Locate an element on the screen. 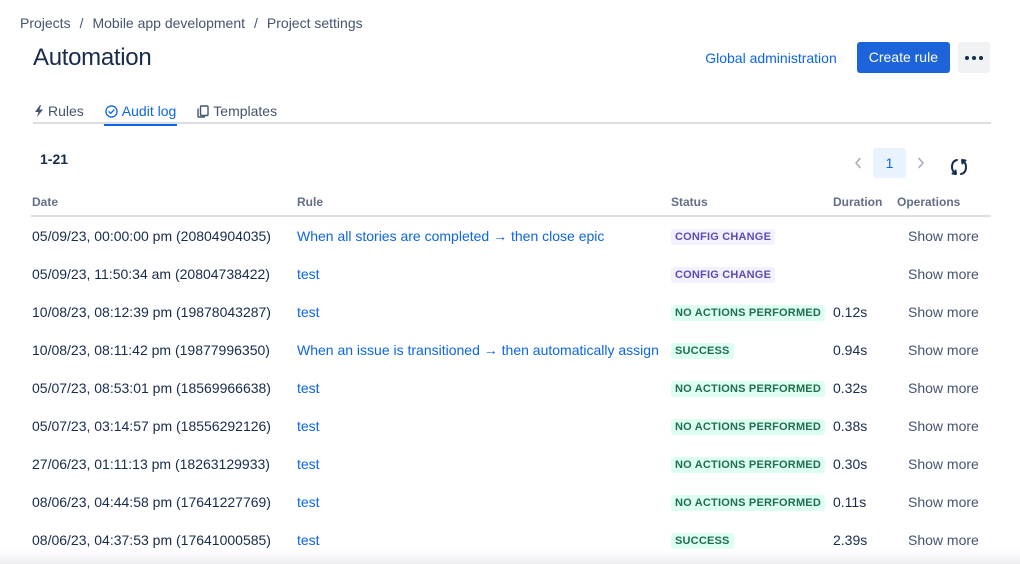  tab-templates: Templates is located at coordinates (237, 111).